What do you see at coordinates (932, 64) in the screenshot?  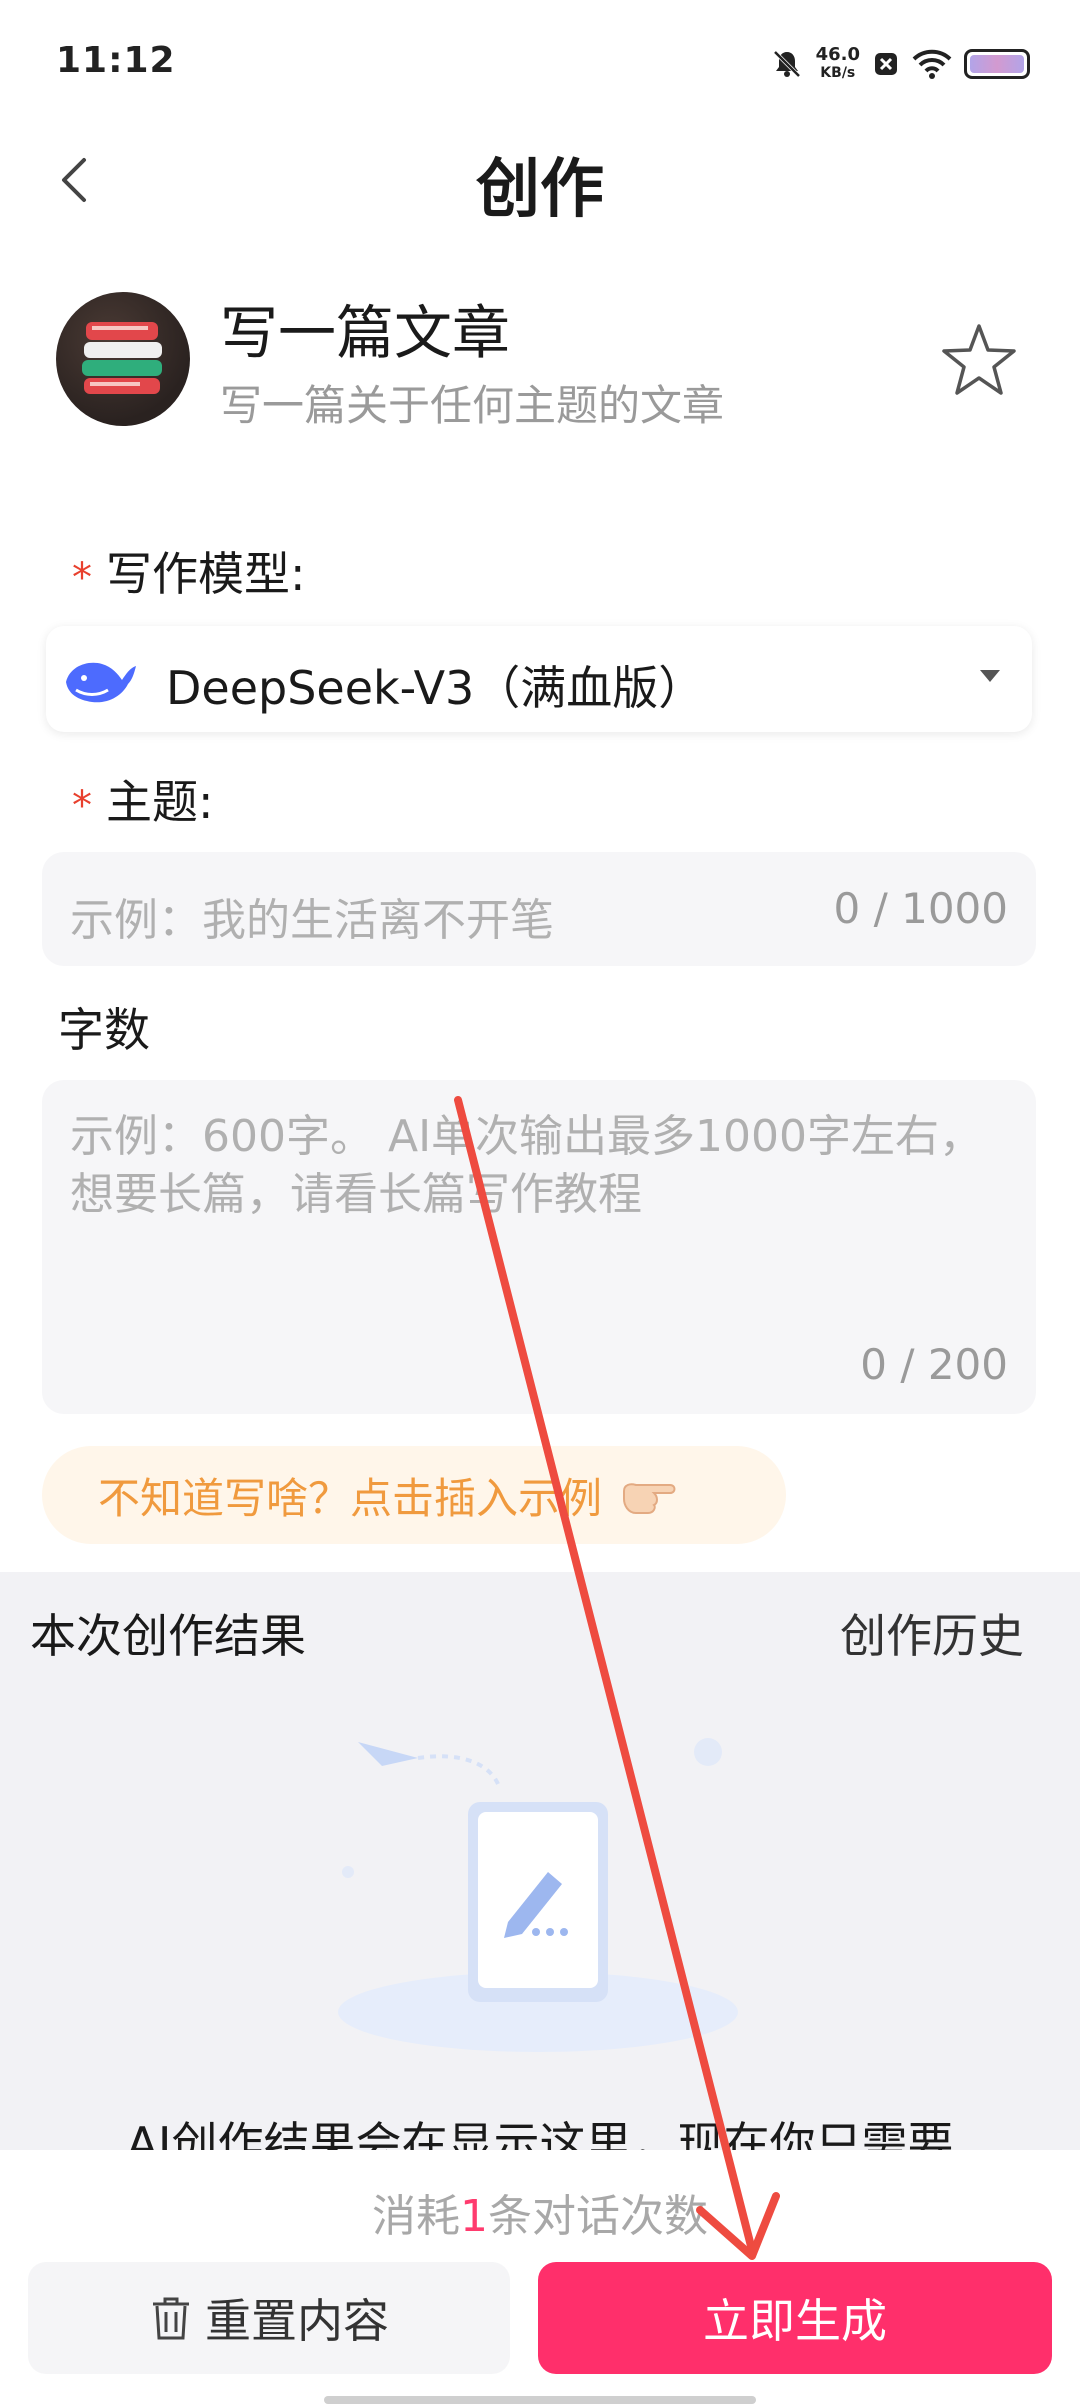 I see `wifi-icon` at bounding box center [932, 64].